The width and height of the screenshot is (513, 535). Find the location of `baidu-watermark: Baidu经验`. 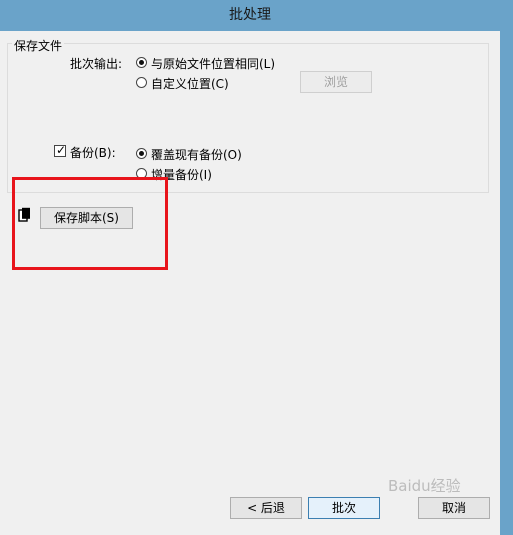

baidu-watermark: Baidu经验 is located at coordinates (424, 486).